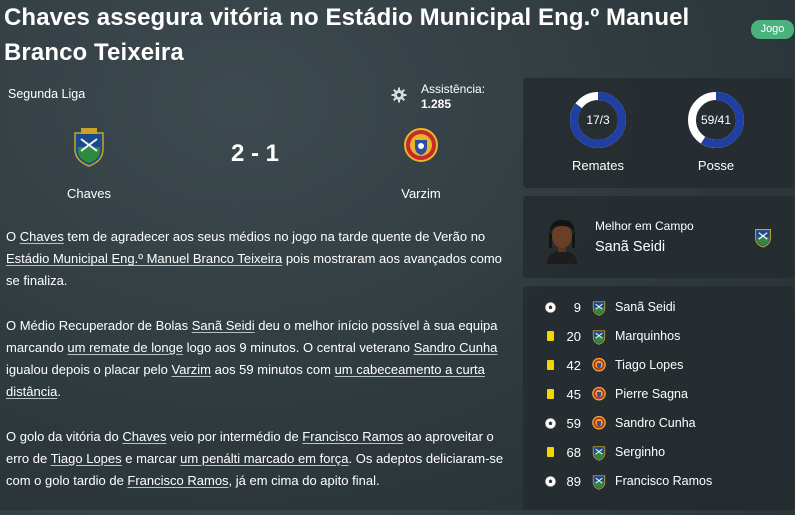  What do you see at coordinates (640, 452) in the screenshot?
I see `event-player: Serginho` at bounding box center [640, 452].